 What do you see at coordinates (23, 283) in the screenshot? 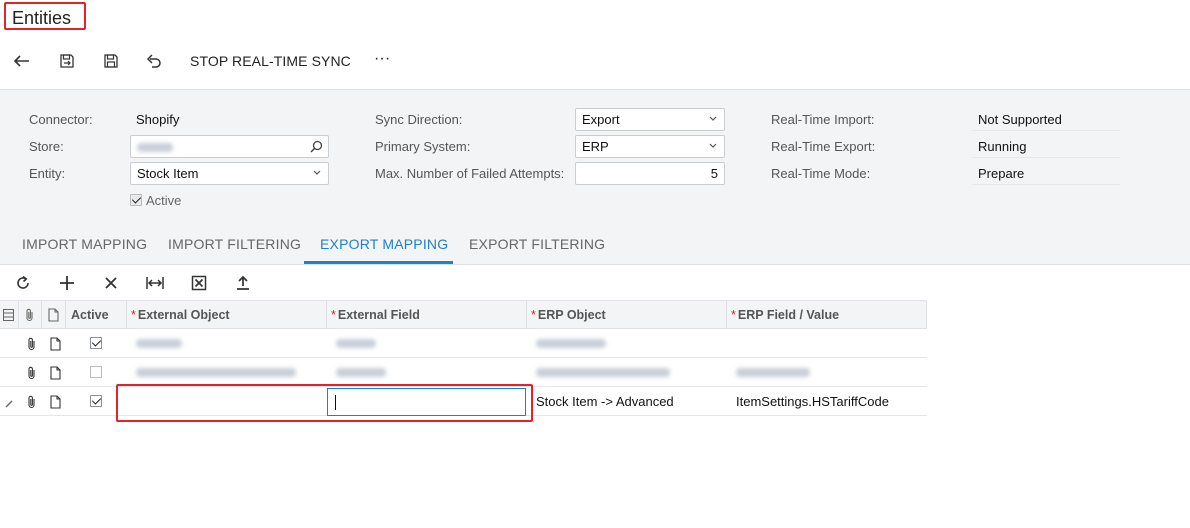
I see `refresh-icon` at bounding box center [23, 283].